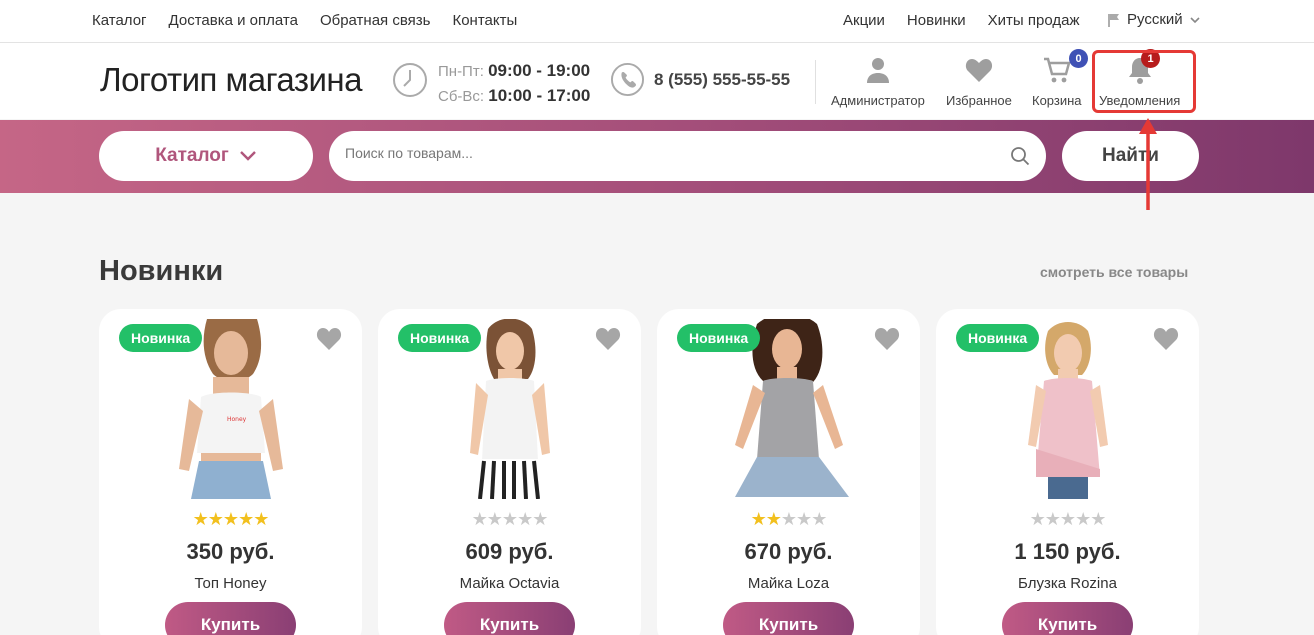 Image resolution: width=1314 pixels, height=635 pixels. I want to click on cart-button: Корзина 0, so click(1060, 78).